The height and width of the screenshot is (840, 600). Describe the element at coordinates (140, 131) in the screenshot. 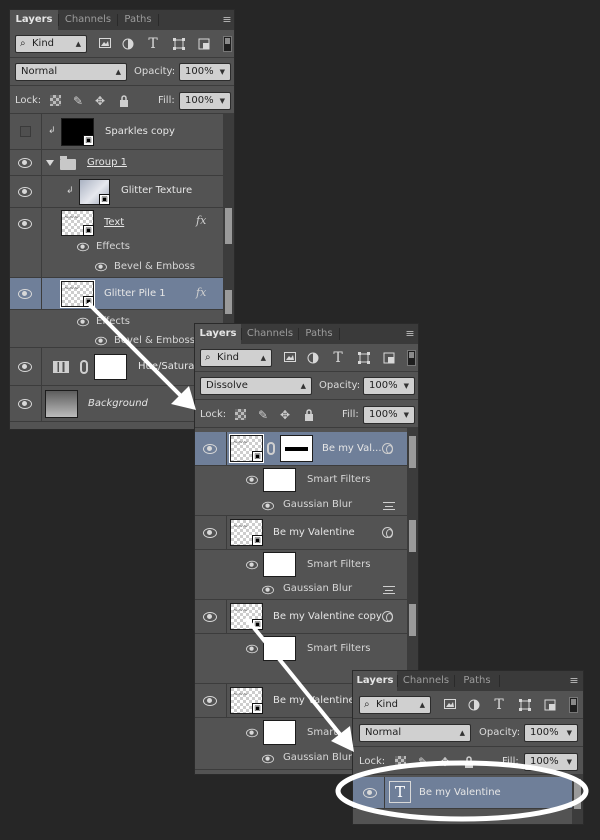

I see `layer-name: Sparkles copy` at that location.